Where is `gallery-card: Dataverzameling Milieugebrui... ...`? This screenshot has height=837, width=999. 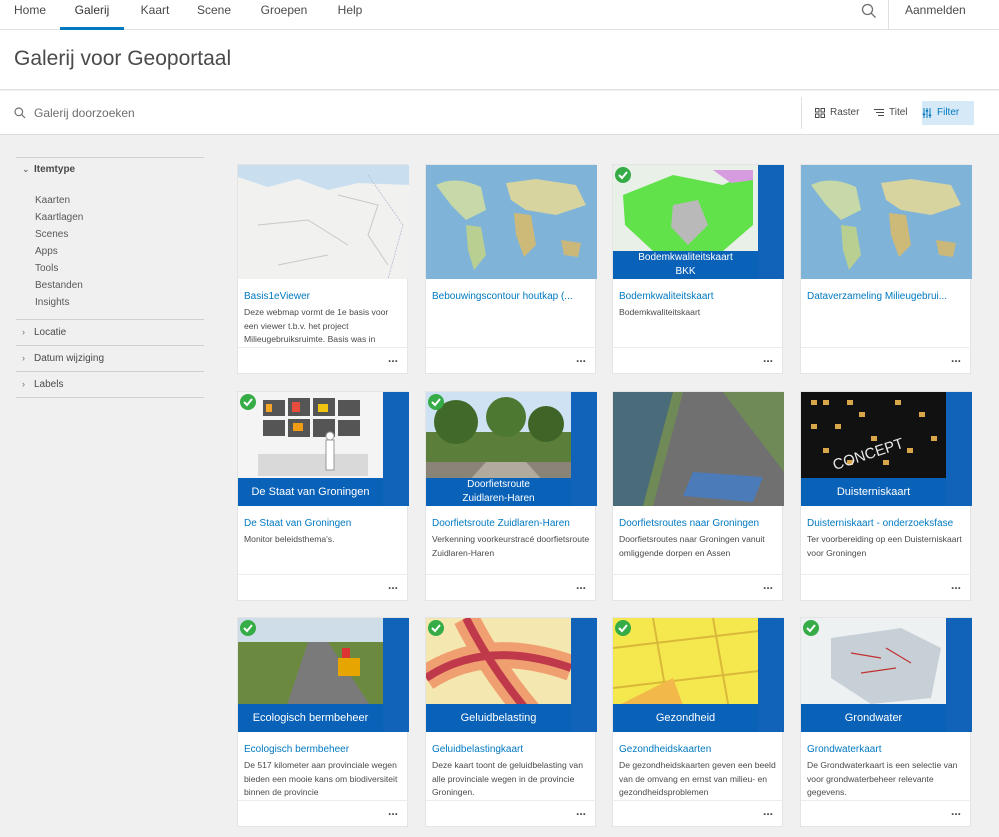
gallery-card: Dataverzameling Milieugebrui... ... is located at coordinates (886, 269).